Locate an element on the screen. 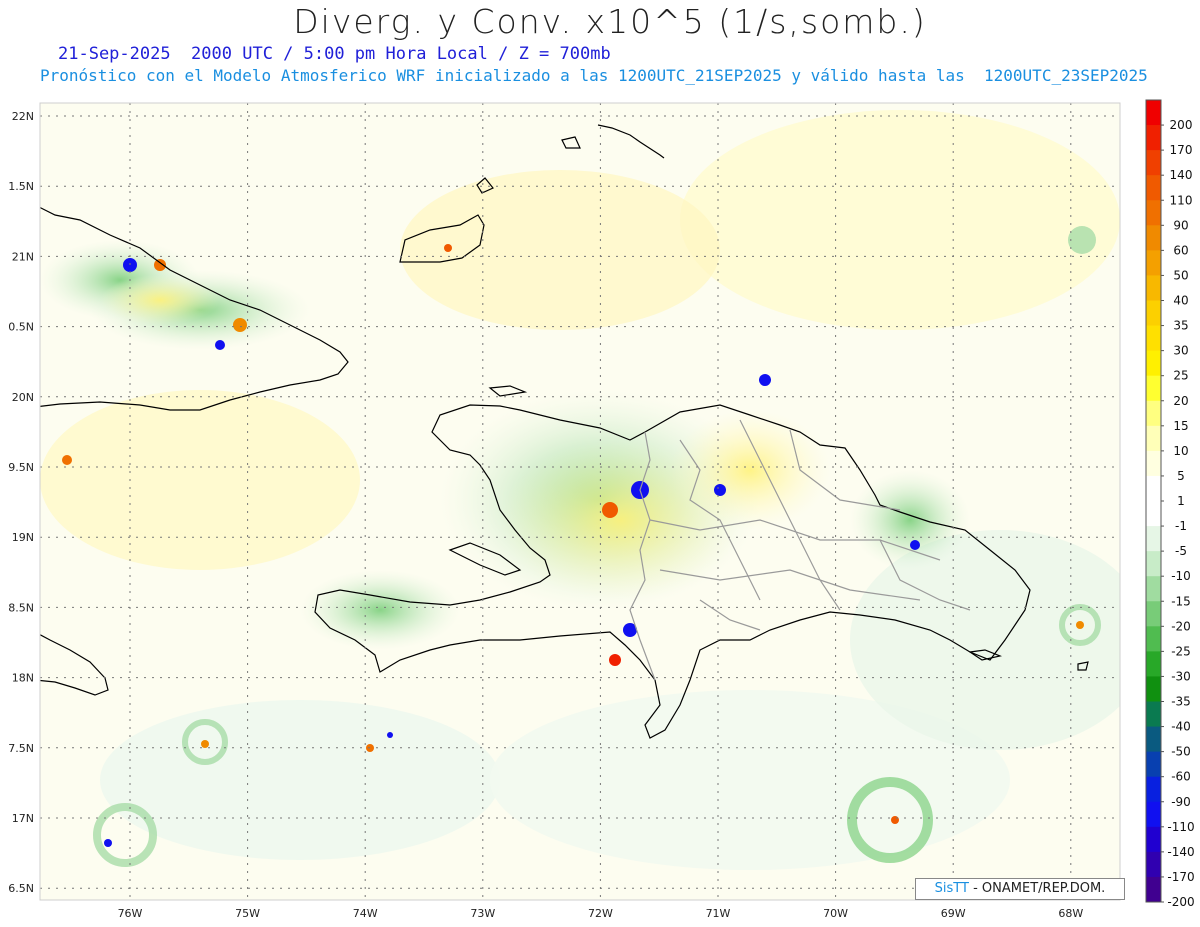 The height and width of the screenshot is (927, 1200). colorbar-label: -50 is located at coordinates (1181, 752).